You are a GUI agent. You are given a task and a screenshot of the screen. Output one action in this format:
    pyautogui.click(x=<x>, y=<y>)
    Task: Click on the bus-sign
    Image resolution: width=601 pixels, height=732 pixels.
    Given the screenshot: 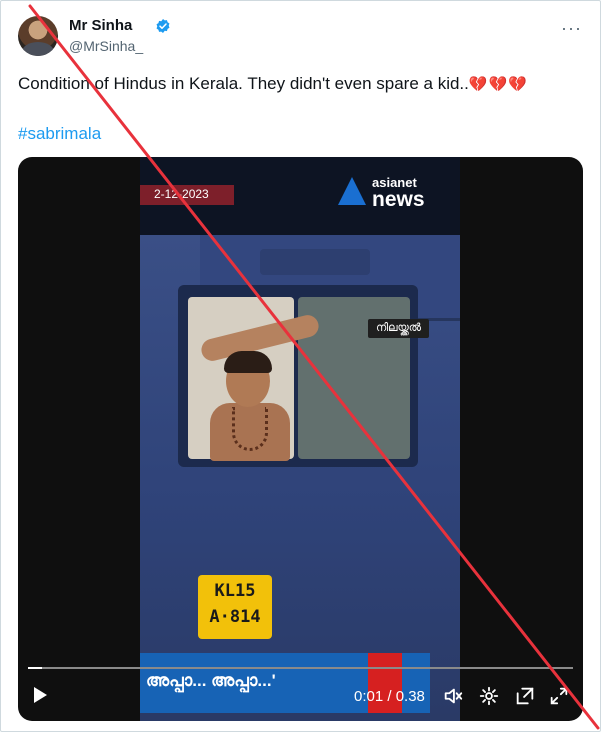 What is the action you would take?
    pyautogui.click(x=315, y=262)
    